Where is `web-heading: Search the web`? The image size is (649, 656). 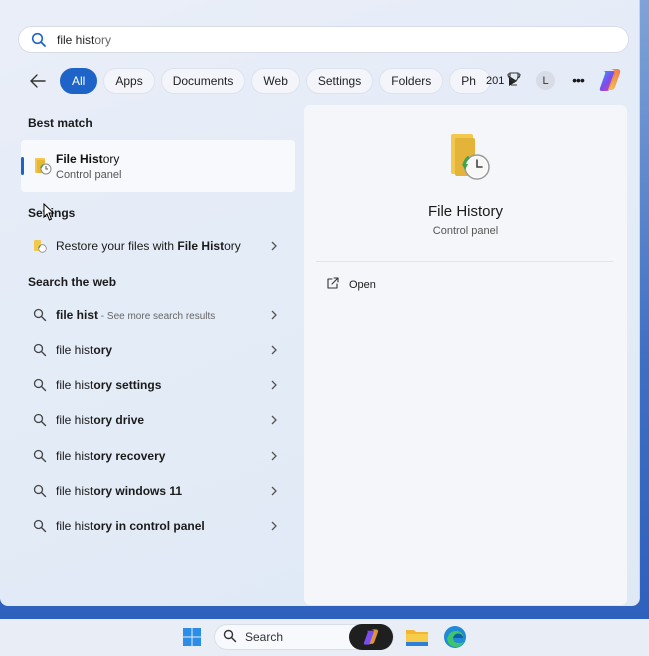
web-heading: Search the web is located at coordinates (72, 282).